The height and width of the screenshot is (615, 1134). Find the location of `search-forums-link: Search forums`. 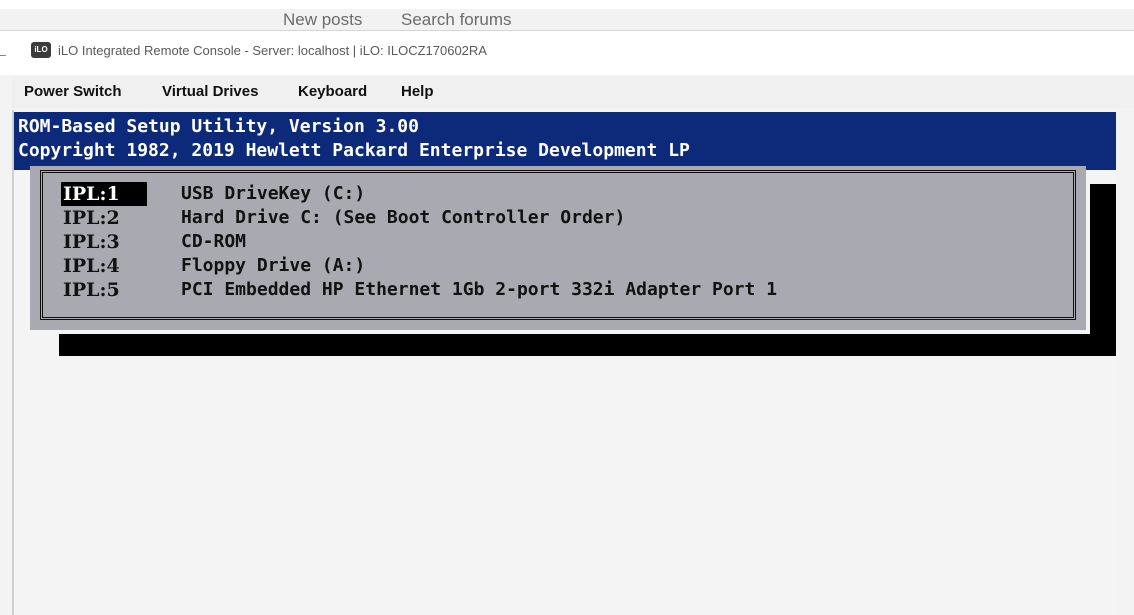

search-forums-link: Search forums is located at coordinates (456, 20).